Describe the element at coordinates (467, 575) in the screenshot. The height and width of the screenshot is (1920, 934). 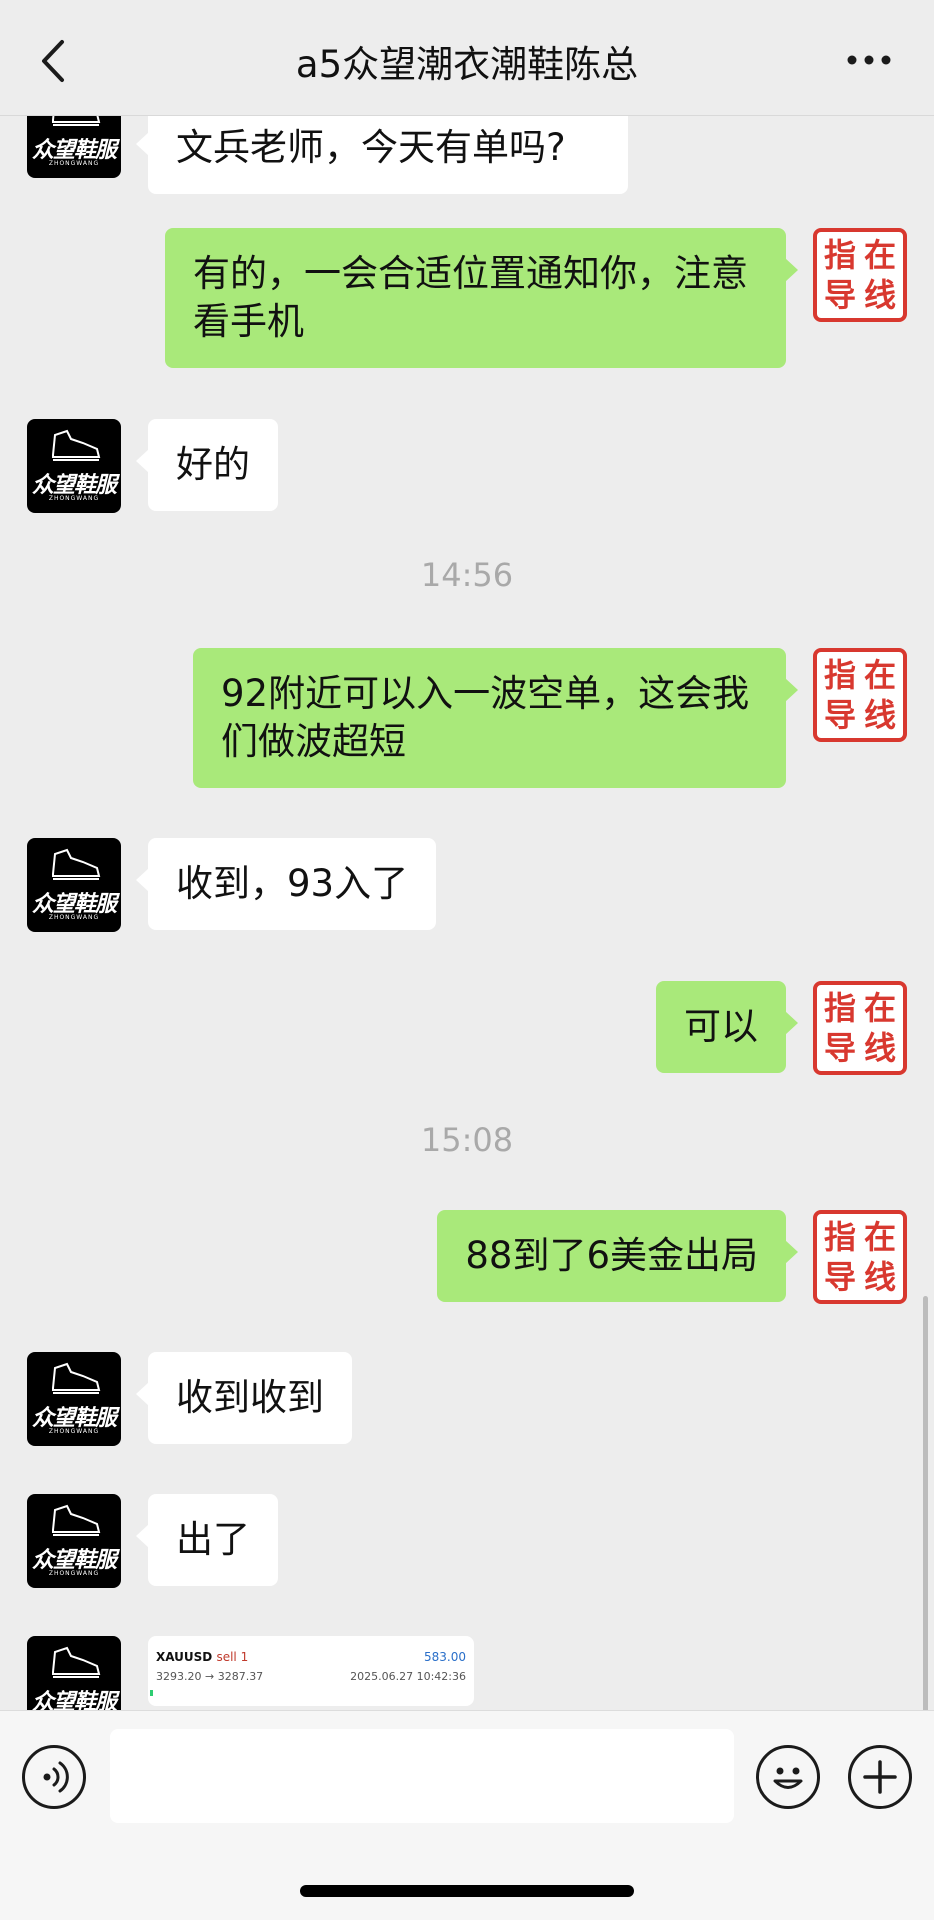
I see `timestamp: 14:56` at that location.